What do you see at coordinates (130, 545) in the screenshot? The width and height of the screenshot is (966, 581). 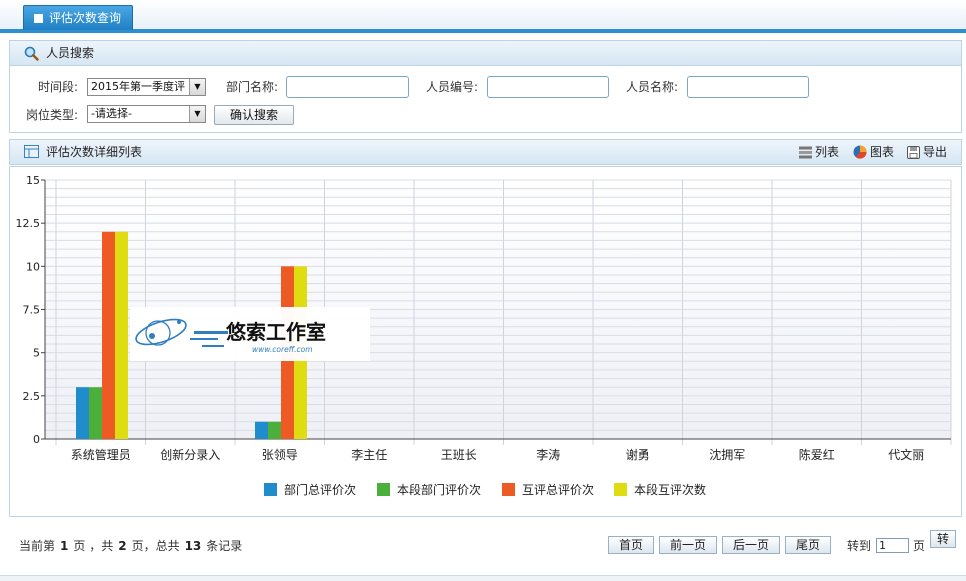 I see `page-info: 当前第 1 页 ，共 2 页，总共 13 条记录` at bounding box center [130, 545].